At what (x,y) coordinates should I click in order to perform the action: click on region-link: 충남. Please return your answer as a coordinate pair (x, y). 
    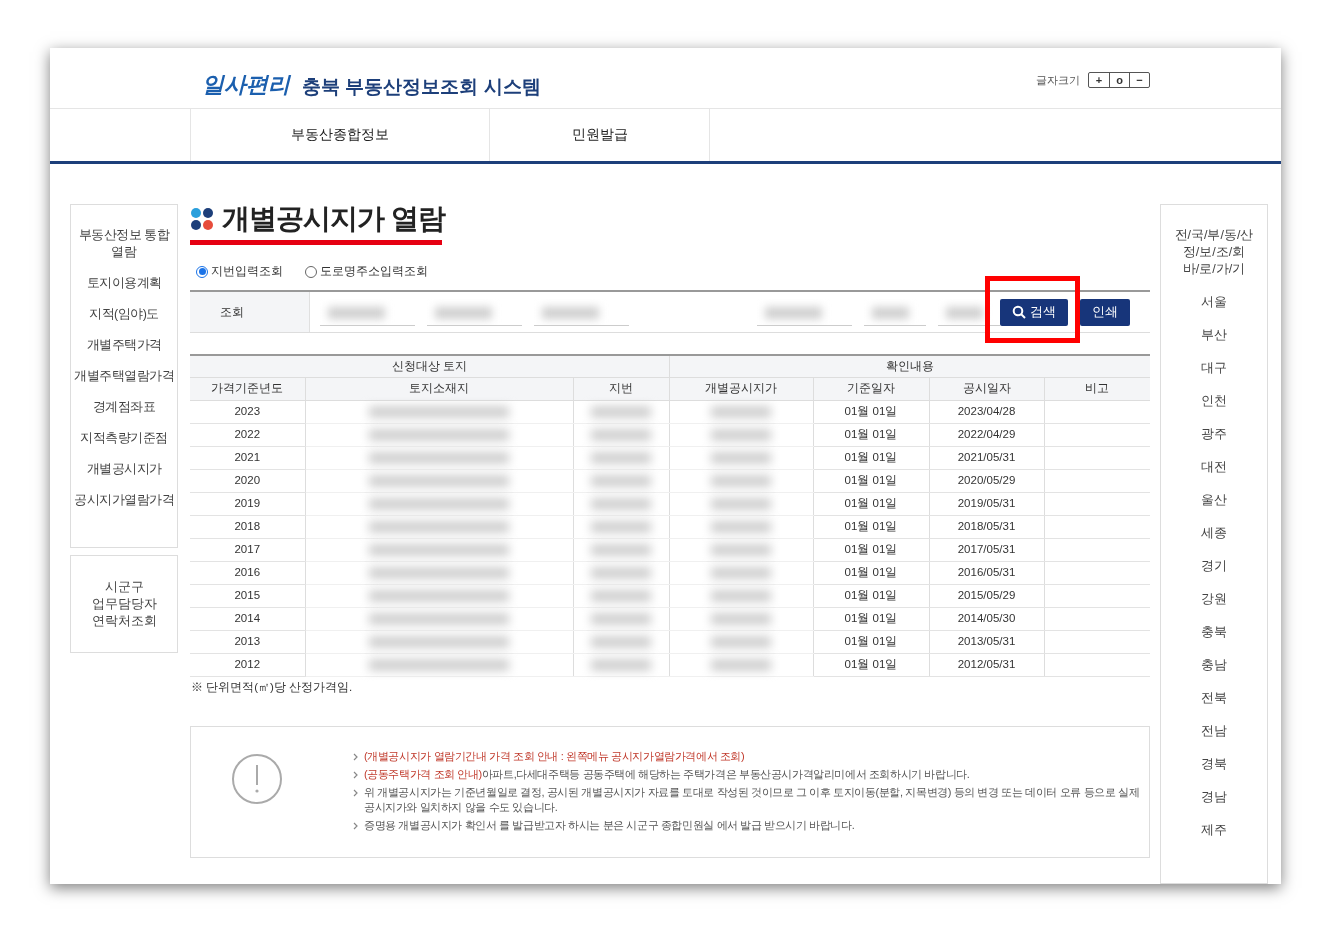
    Looking at the image, I should click on (1214, 665).